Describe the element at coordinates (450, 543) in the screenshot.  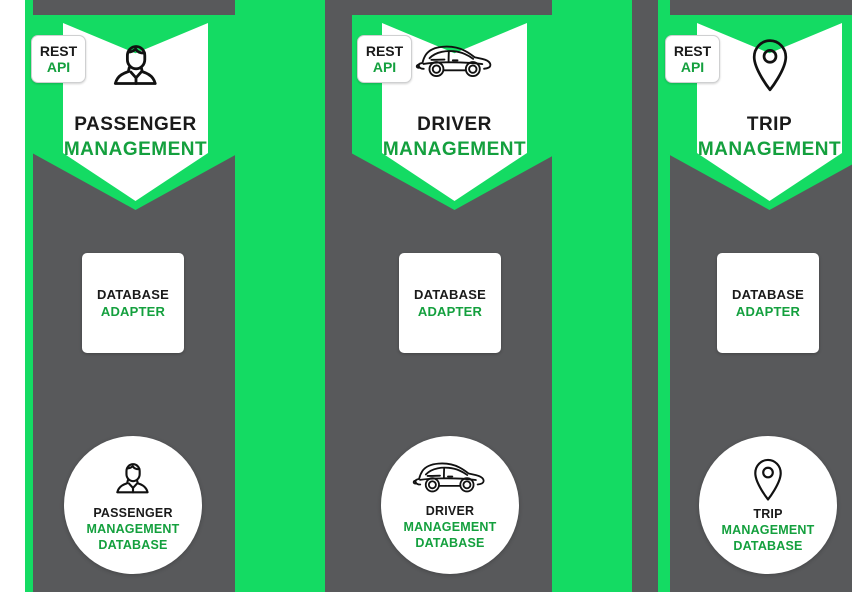
I see `database-circle-driver-line3: DATABASE` at that location.